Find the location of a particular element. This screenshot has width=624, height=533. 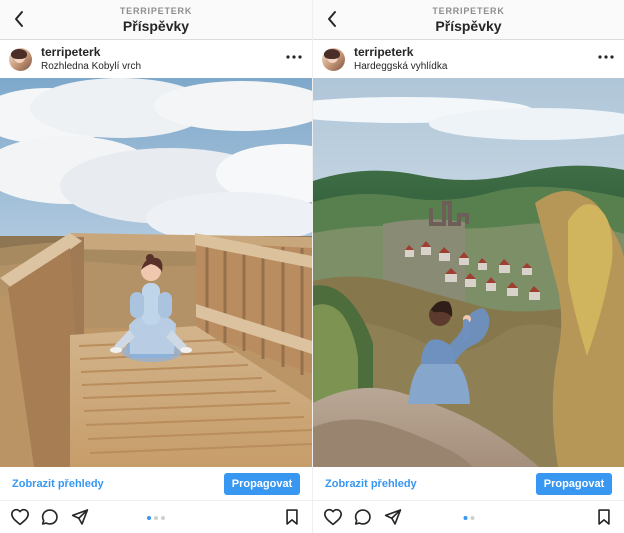

post-header-text: terripeterk Hardeggská vyhlídka is located at coordinates (400, 59).